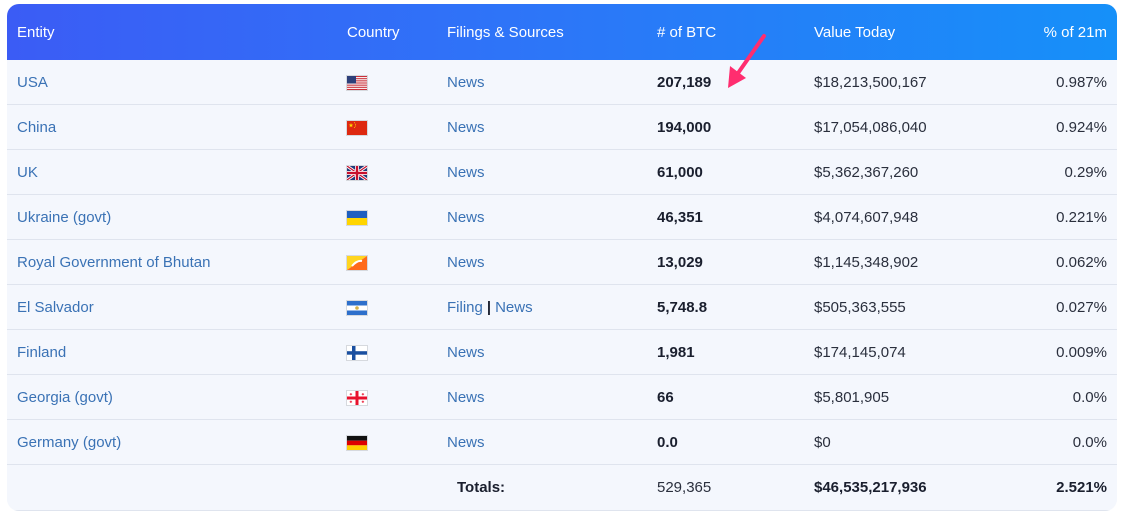  I want to click on flag-georgia-icon, so click(357, 397).